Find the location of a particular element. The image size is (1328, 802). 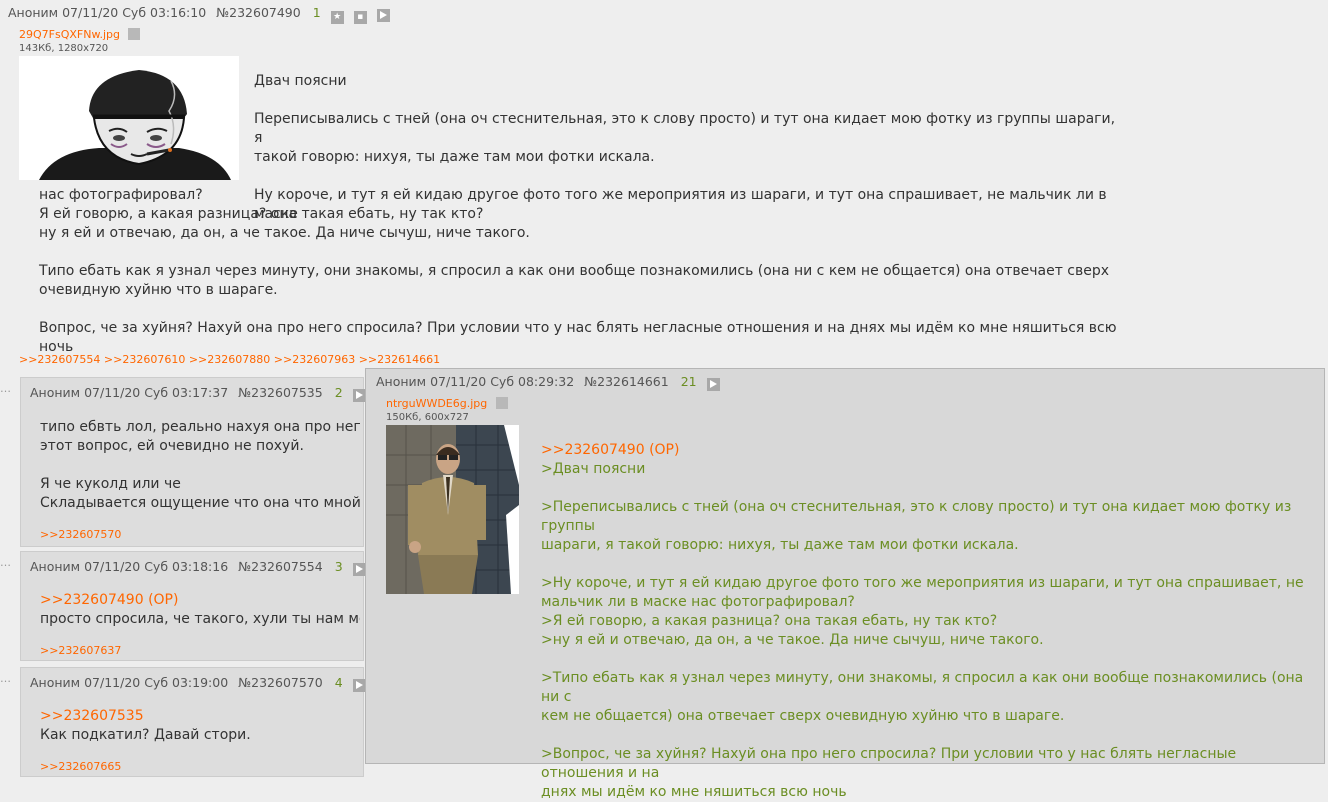

post-replies: >>232607570 is located at coordinates (80, 534).